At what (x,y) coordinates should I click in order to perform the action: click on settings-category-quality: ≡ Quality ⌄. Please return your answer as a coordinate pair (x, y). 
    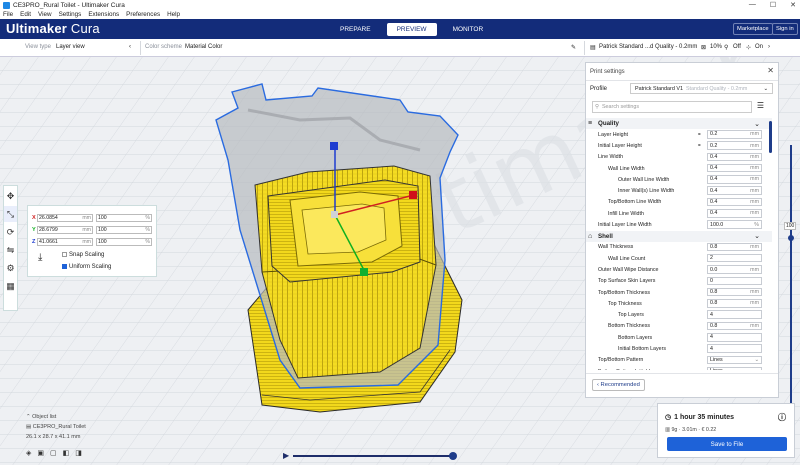
    Looking at the image, I should click on (679, 123).